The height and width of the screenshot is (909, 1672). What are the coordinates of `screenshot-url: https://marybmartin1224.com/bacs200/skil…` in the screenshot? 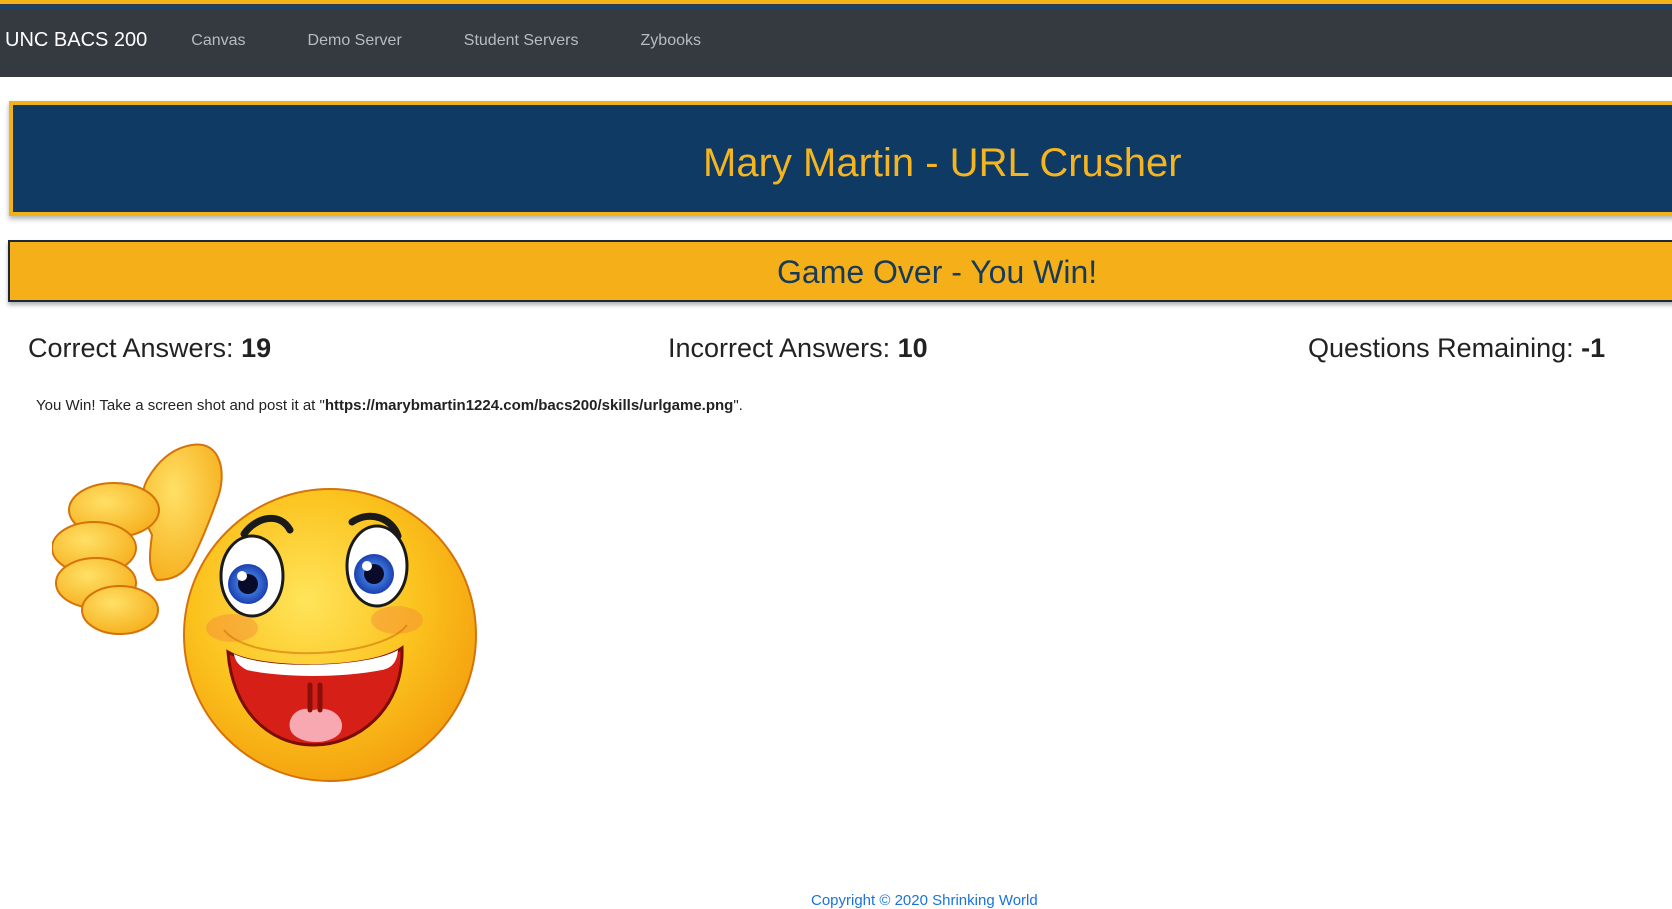 It's located at (529, 405).